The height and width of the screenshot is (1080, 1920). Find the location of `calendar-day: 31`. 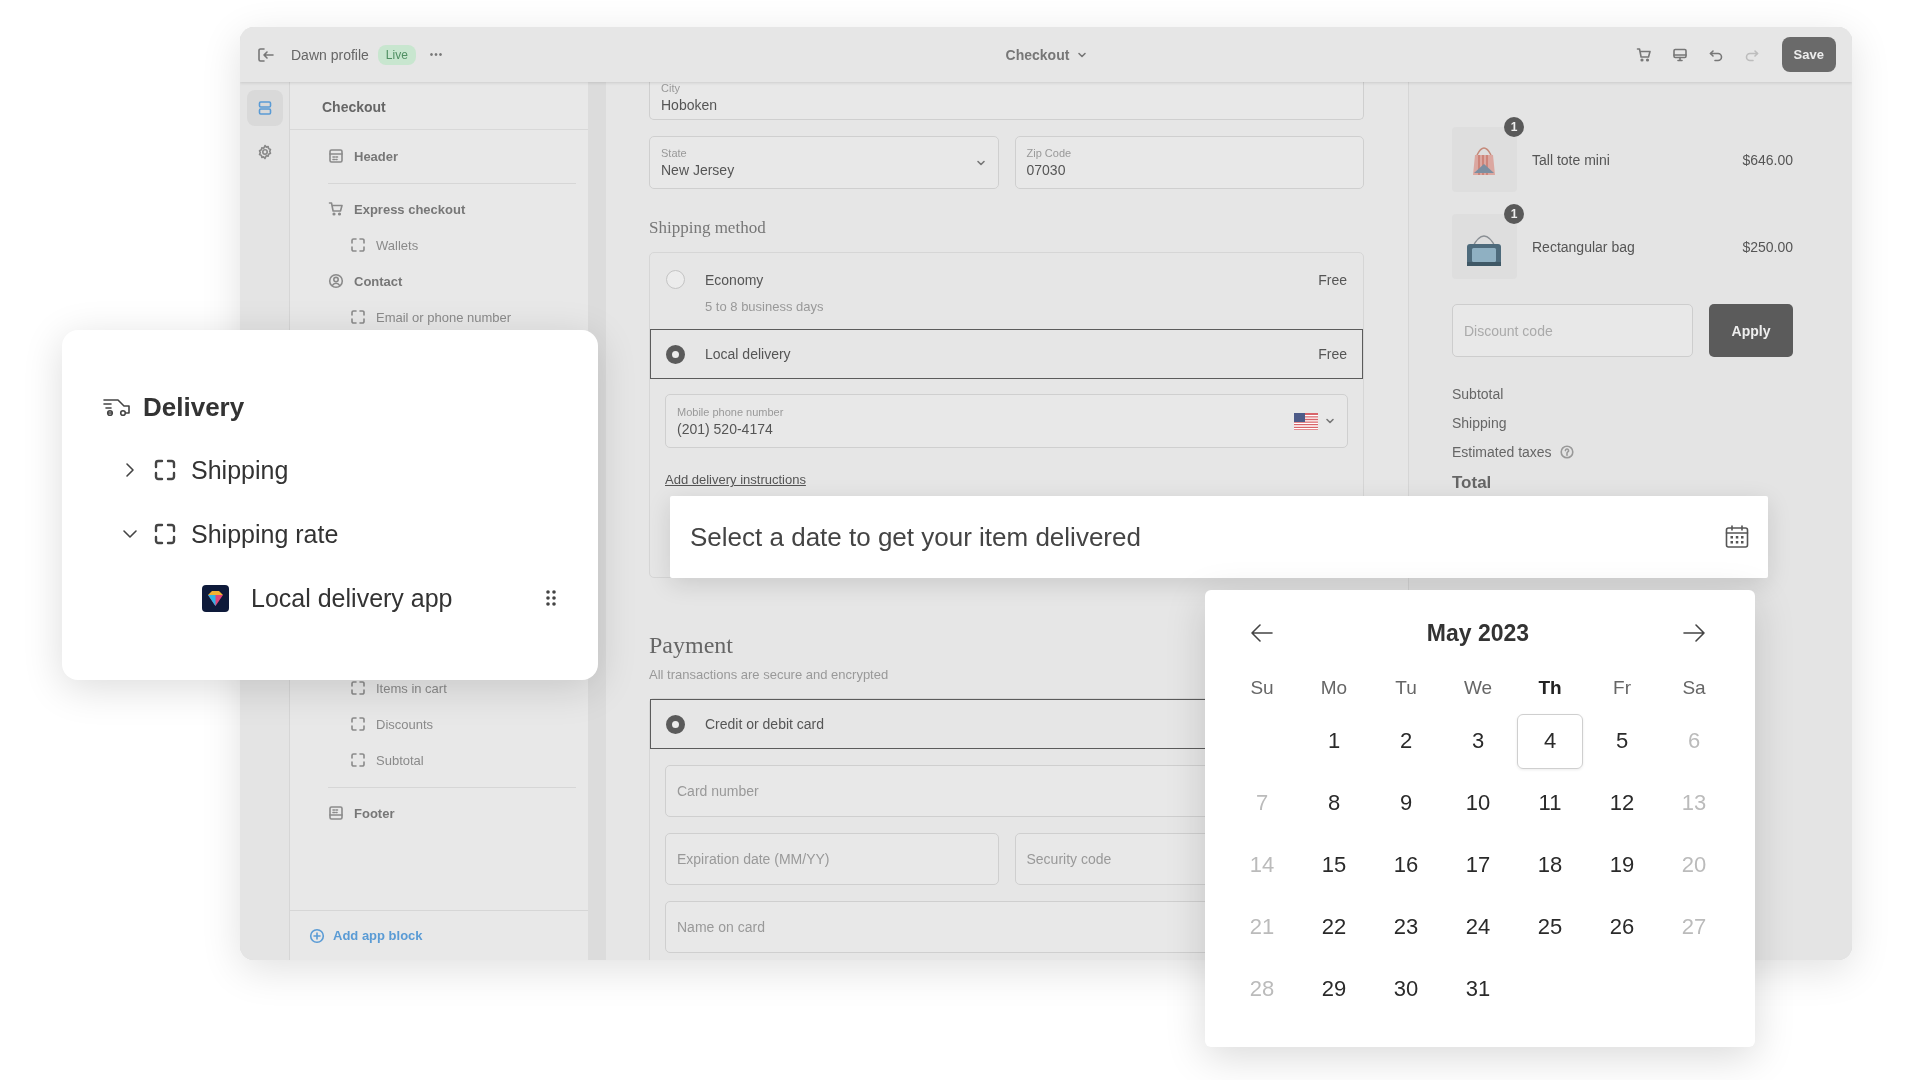

calendar-day: 31 is located at coordinates (1478, 989).